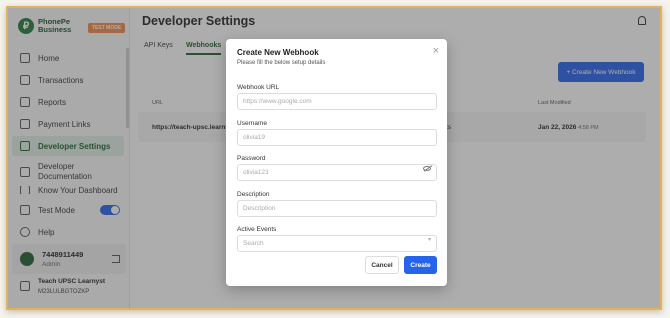 The image size is (670, 318). Describe the element at coordinates (337, 208) in the screenshot. I see `description-input` at that location.